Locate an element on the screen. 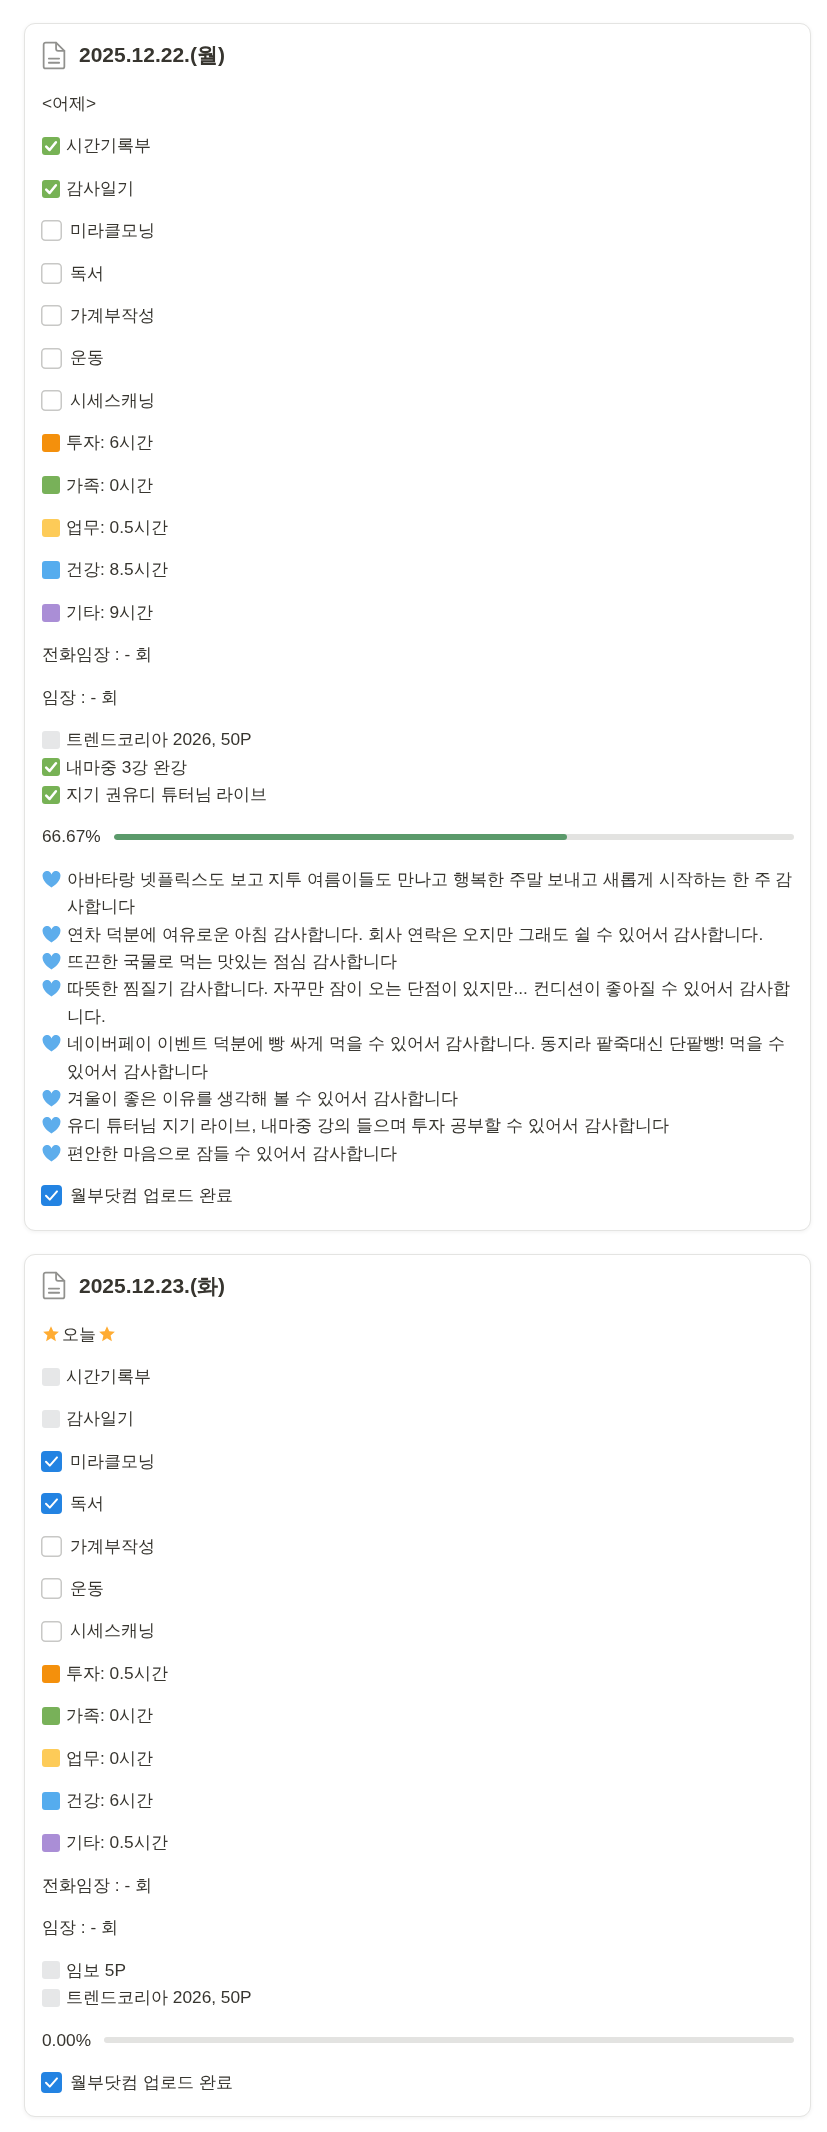  category-label: 기타: 0.5시간 is located at coordinates (117, 1843).